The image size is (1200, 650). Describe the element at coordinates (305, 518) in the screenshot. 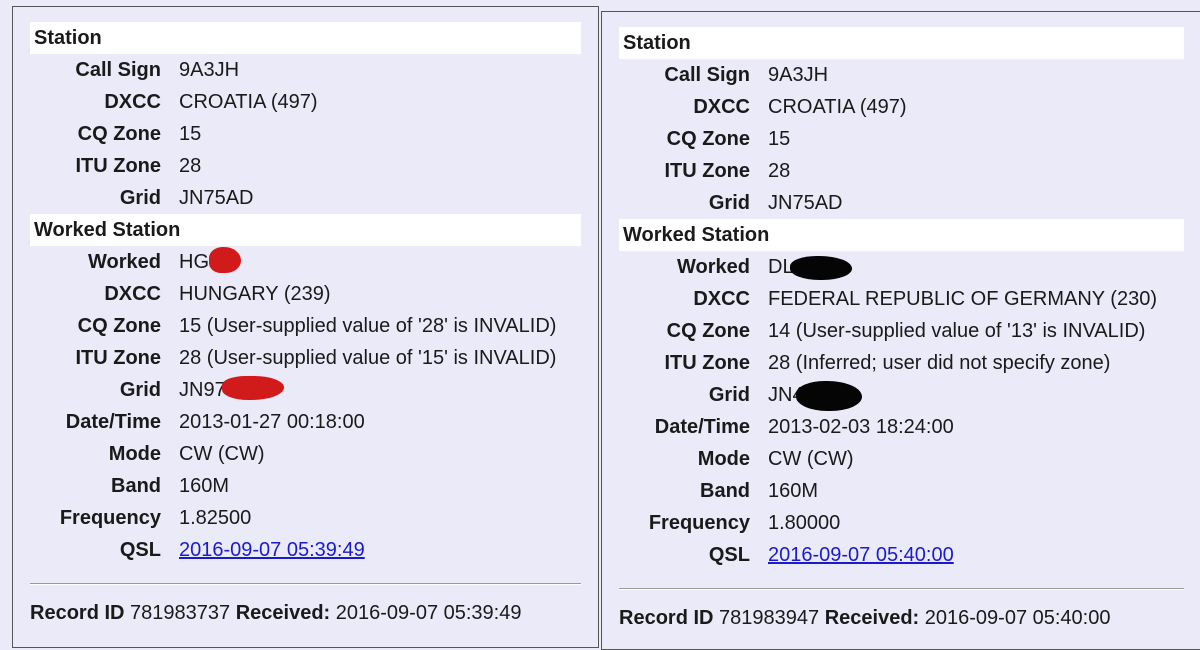

I see `worked-frequency-row: Frequency 1.82500` at that location.